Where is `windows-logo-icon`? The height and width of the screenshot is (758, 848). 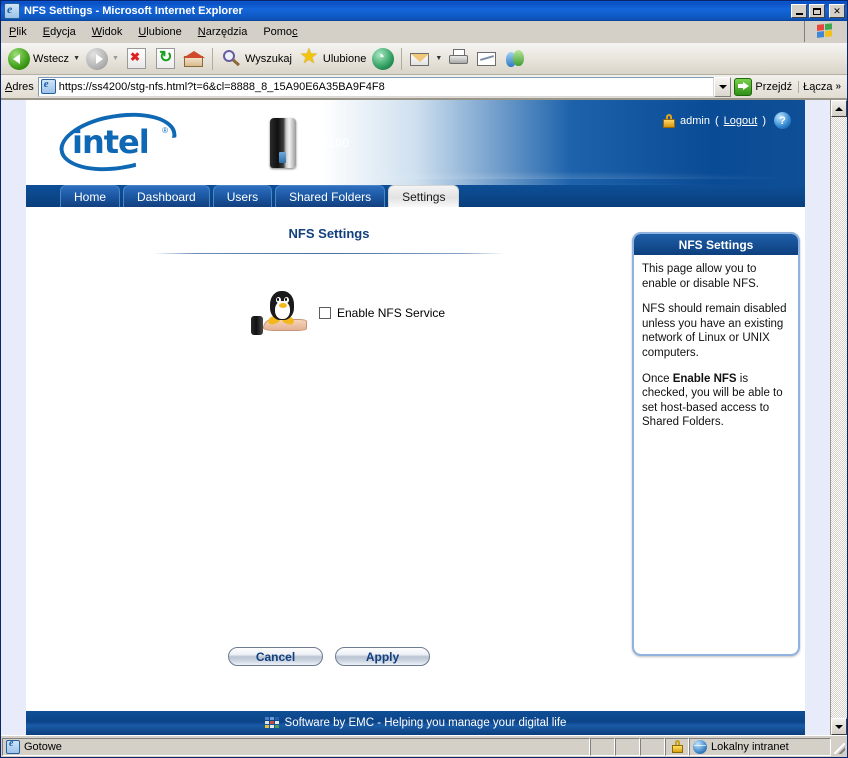 windows-logo-icon is located at coordinates (824, 31).